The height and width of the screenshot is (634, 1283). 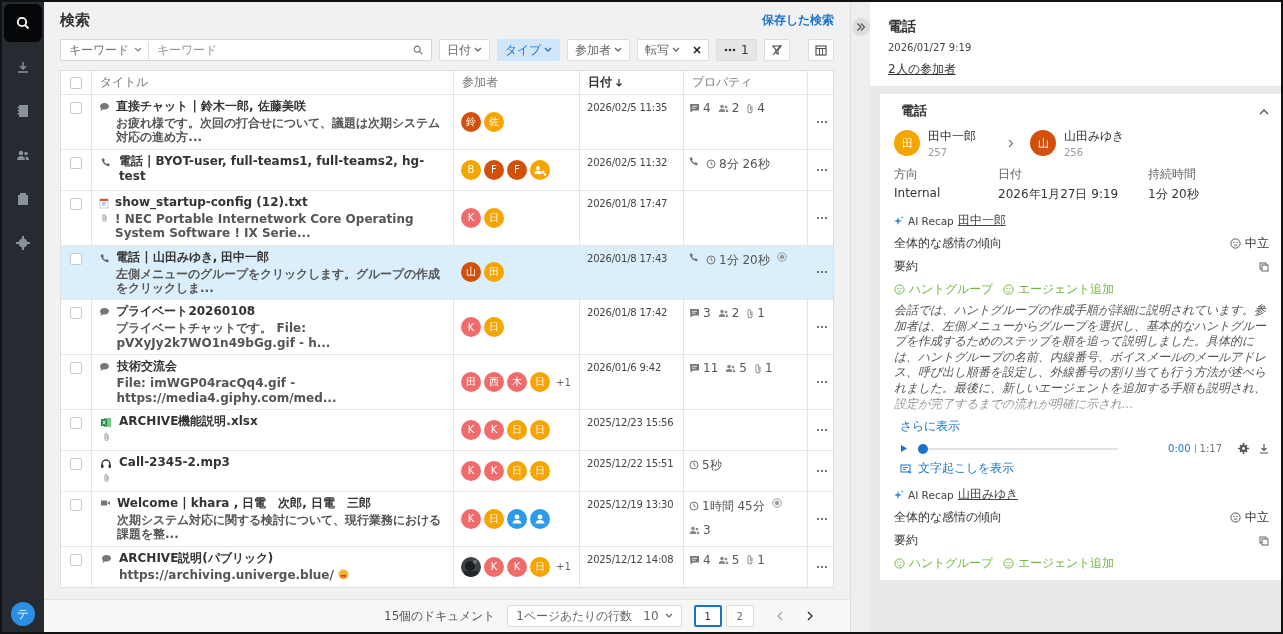 I want to click on recap-person-link: 田中一郎, so click(x=981, y=220).